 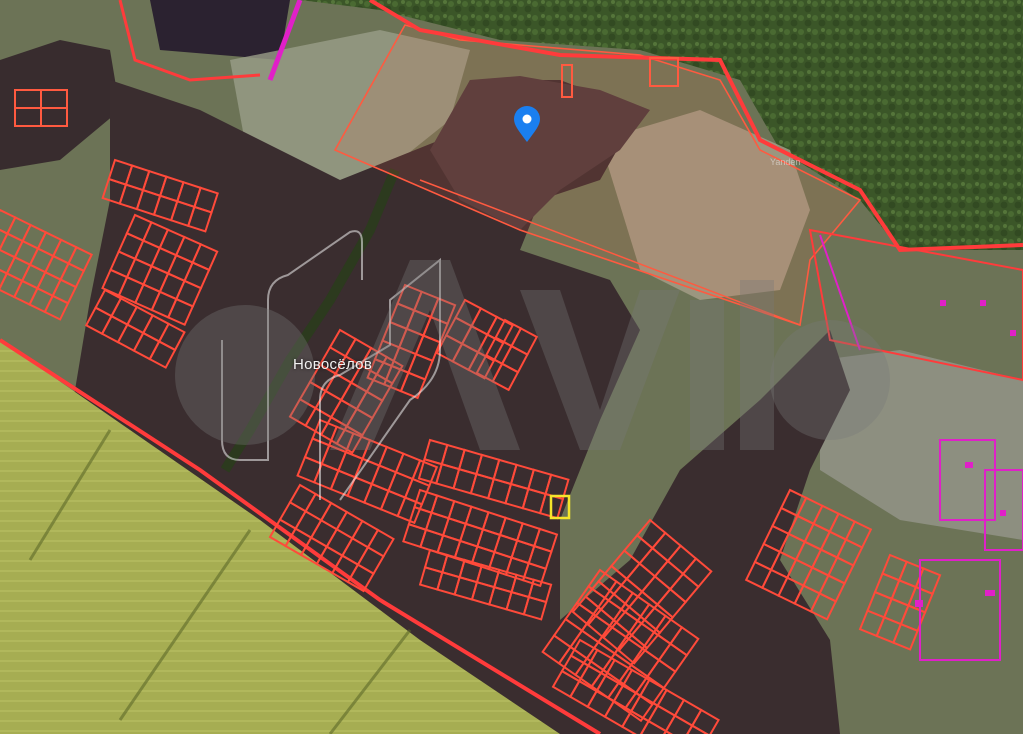 What do you see at coordinates (333, 364) in the screenshot?
I see `settlement-label: Новосёлов` at bounding box center [333, 364].